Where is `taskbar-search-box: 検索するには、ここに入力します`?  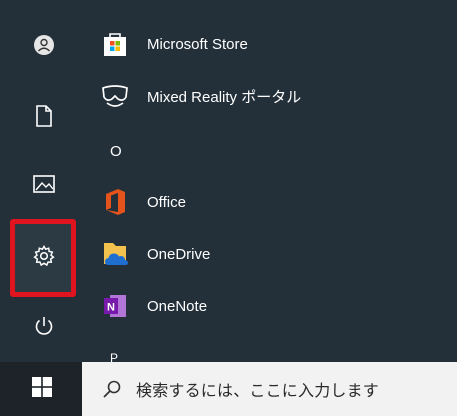 taskbar-search-box: 検索するには、ここに入力します is located at coordinates (269, 389).